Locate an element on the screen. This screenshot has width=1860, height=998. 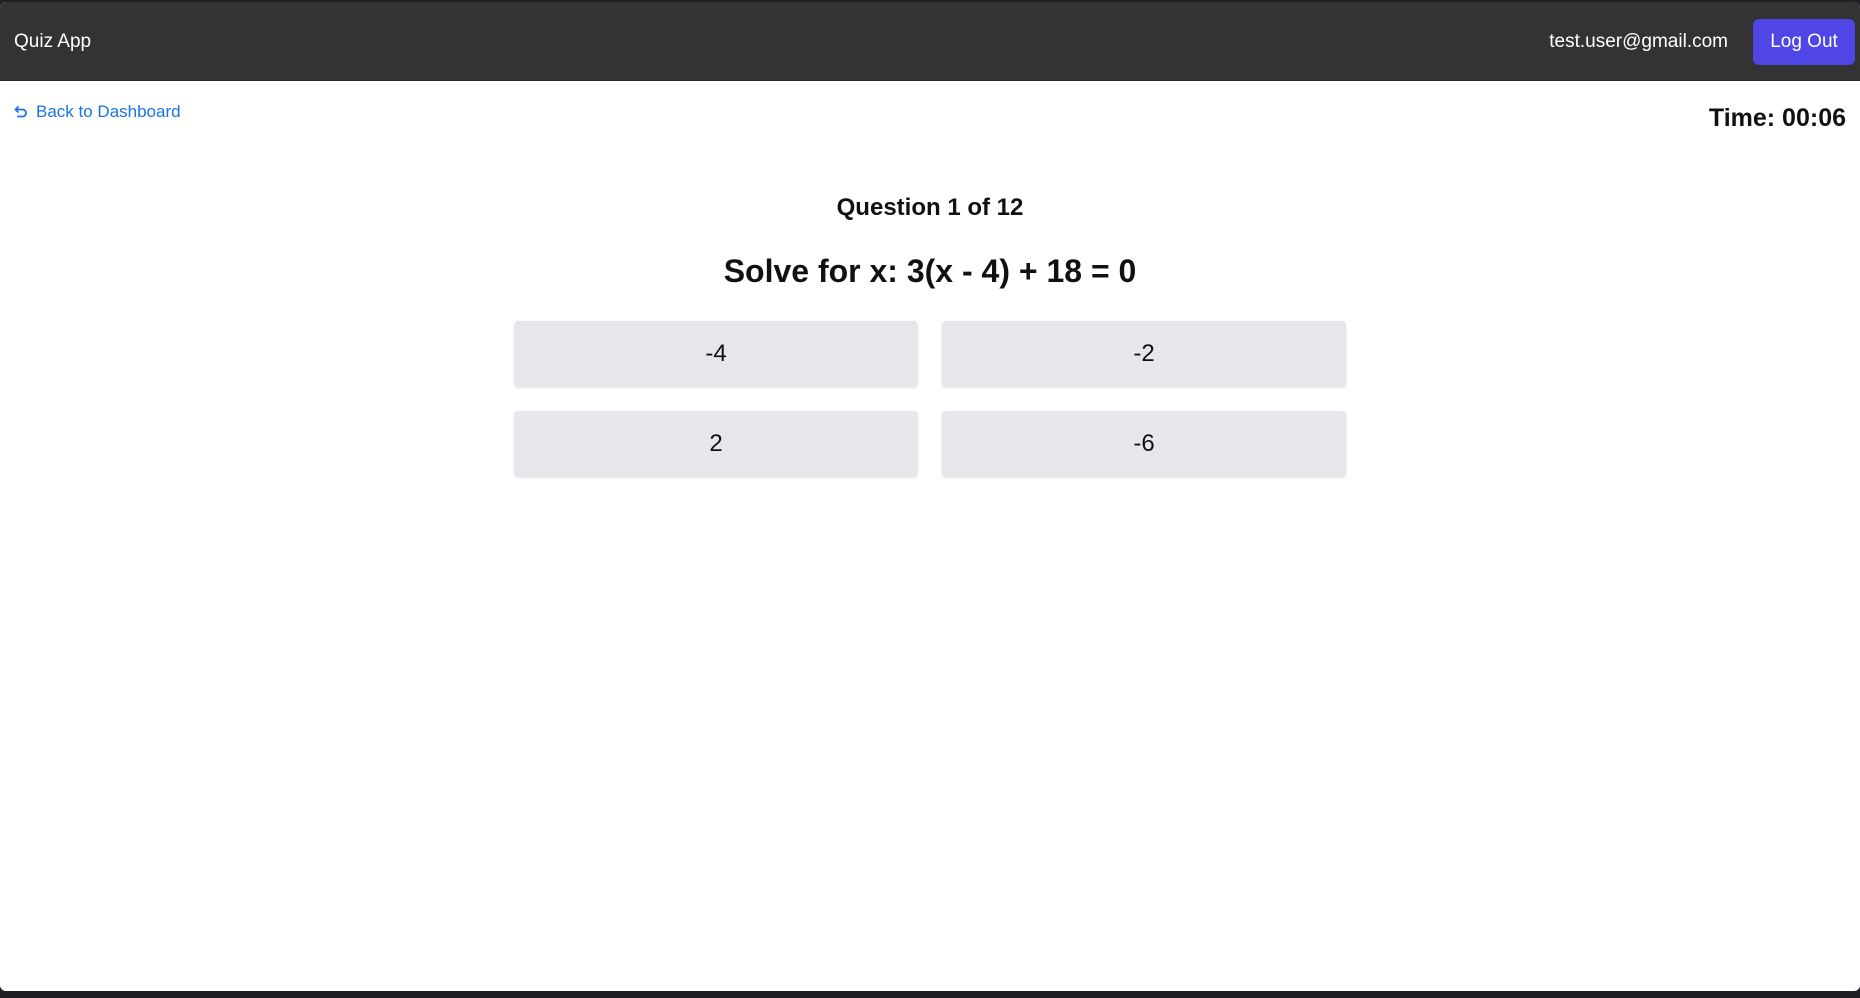
back-to-dashboard-link: Back to Dashboard is located at coordinates (97, 112).